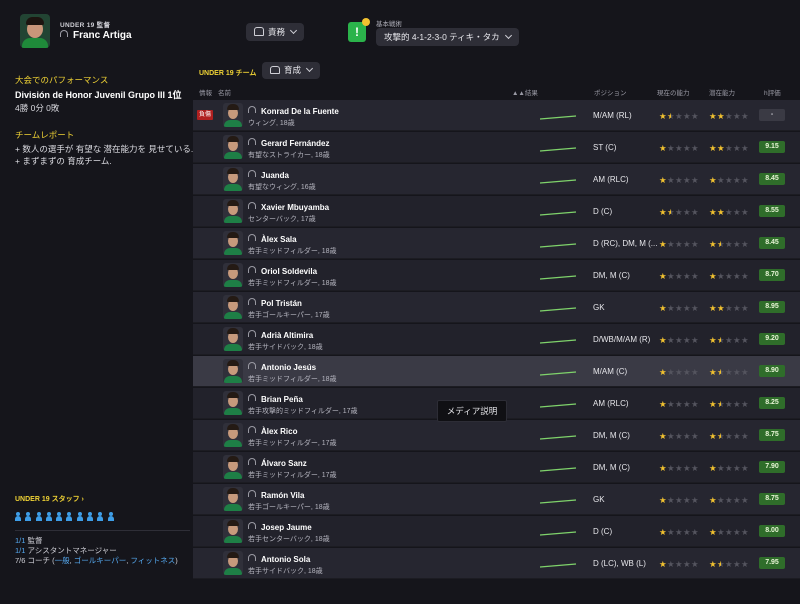 Image resolution: width=800 pixels, height=604 pixels. I want to click on duties-dropdown: 責務, so click(275, 32).